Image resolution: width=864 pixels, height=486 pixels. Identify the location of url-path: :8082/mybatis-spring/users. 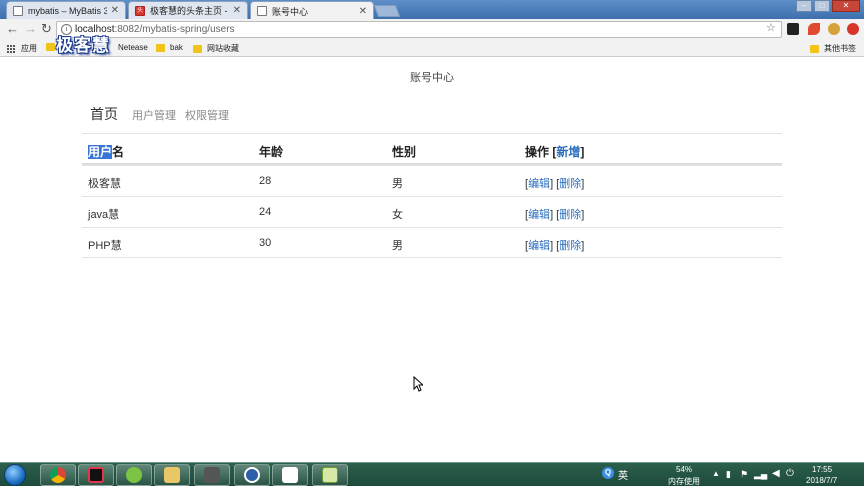
(174, 29).